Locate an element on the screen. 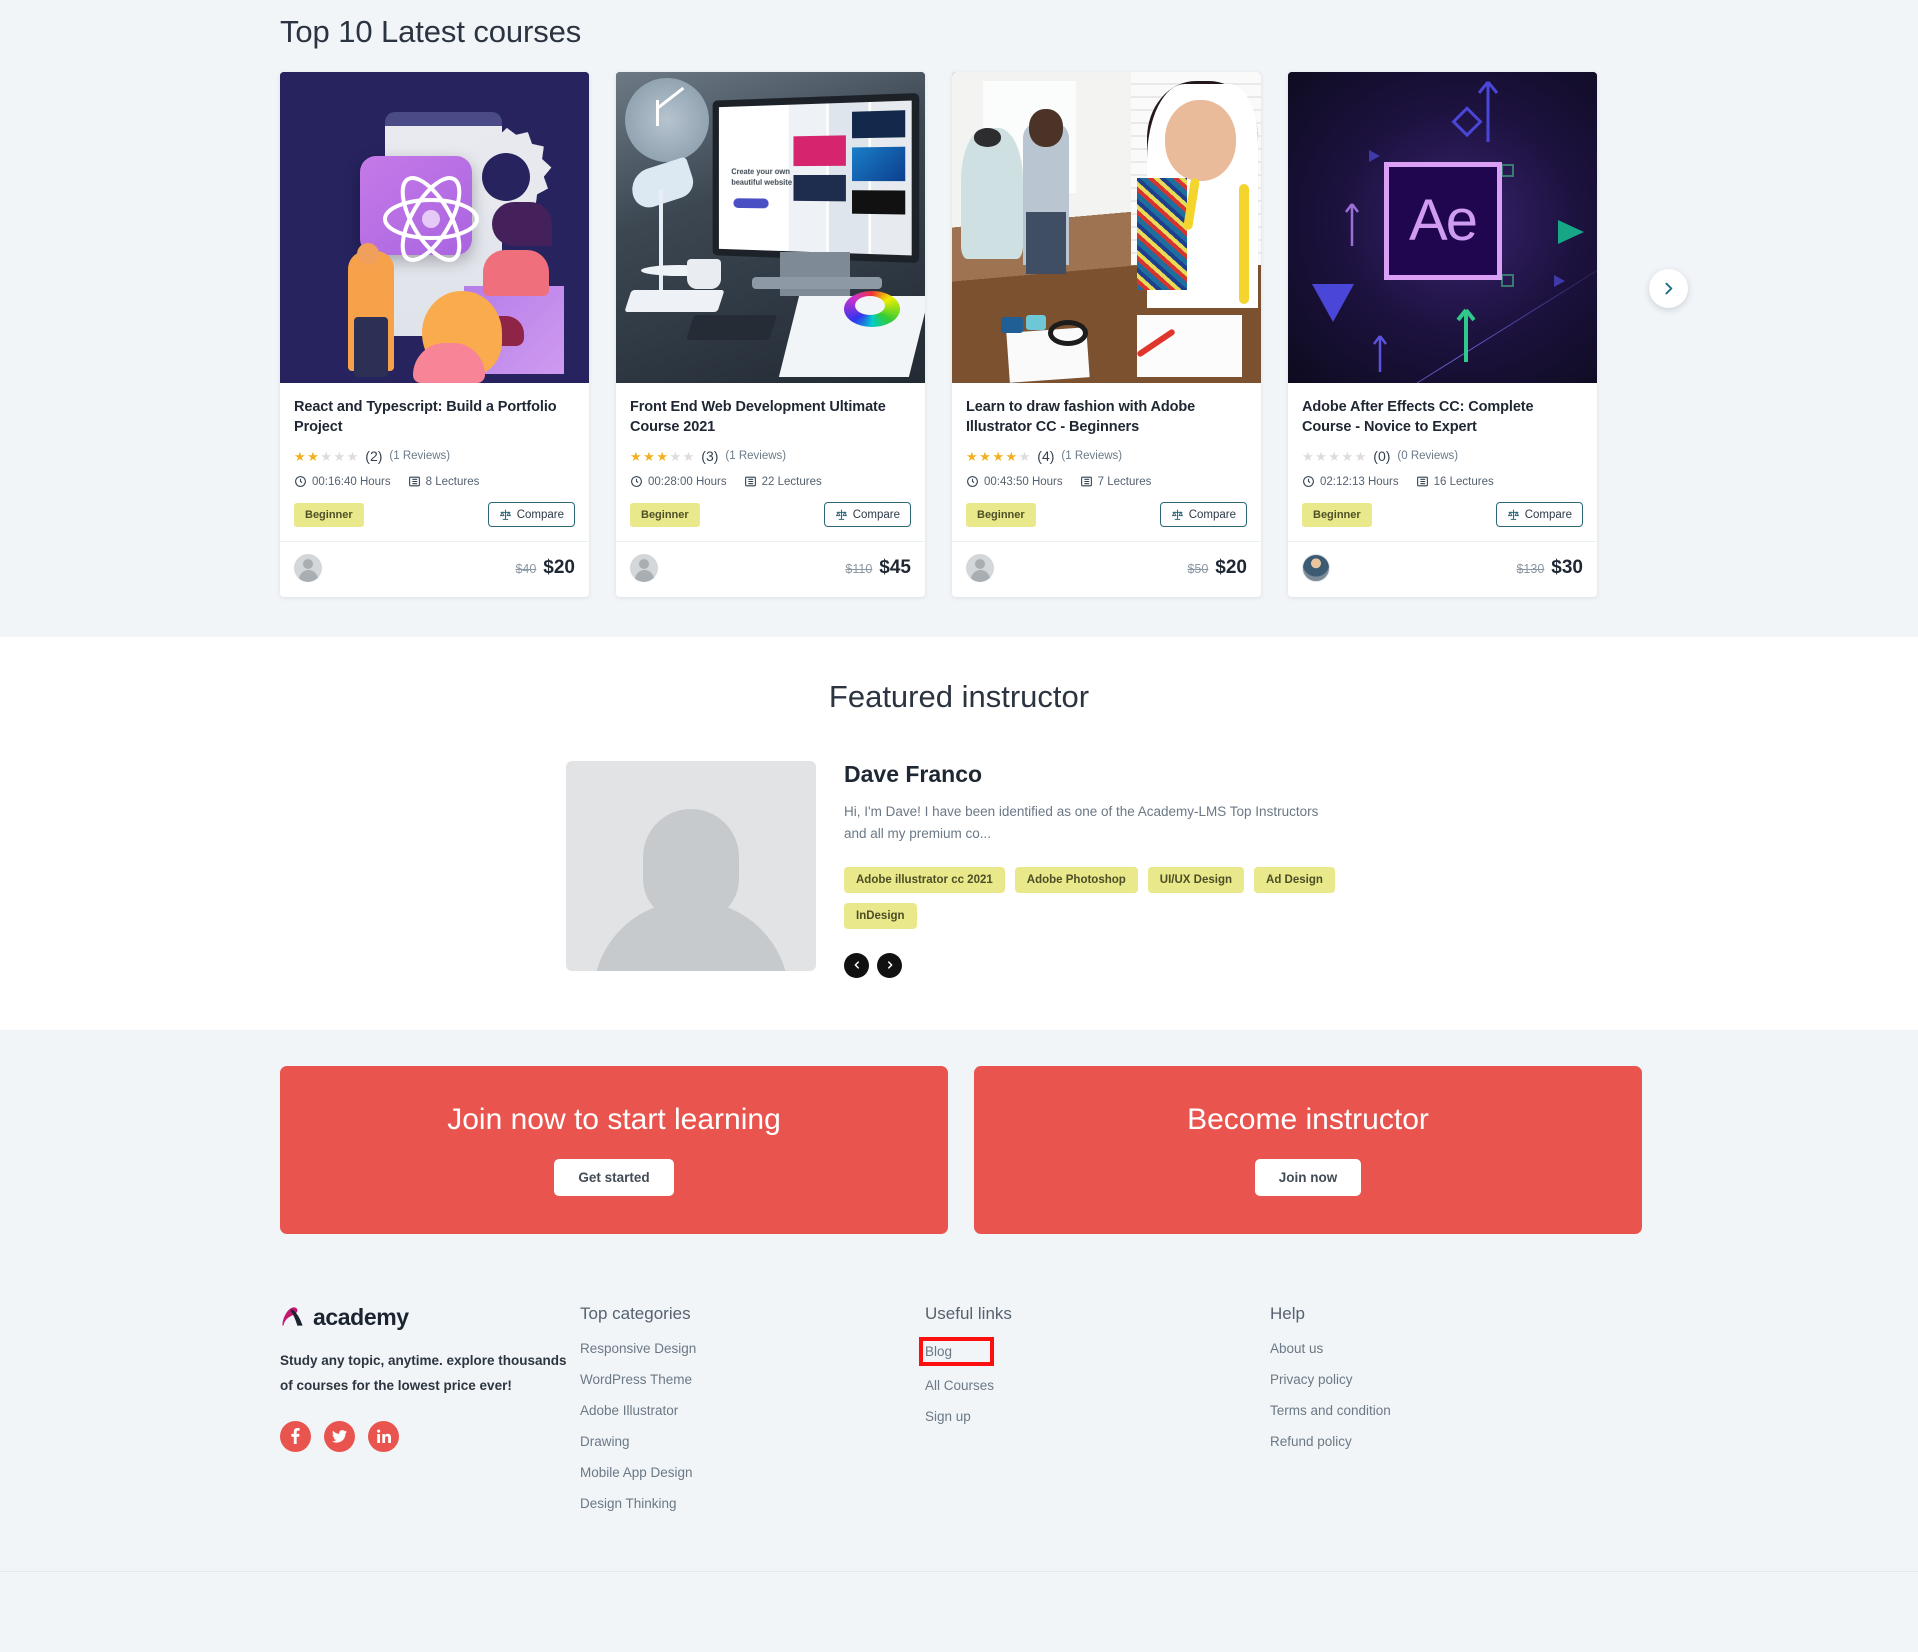  course-meta: 00:28:00 Hours 22 Lectures is located at coordinates (770, 481).